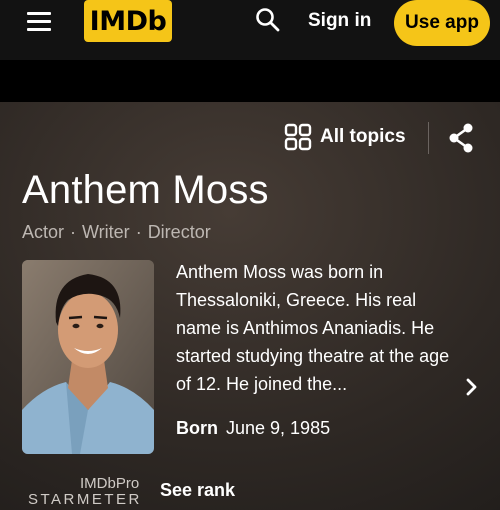 Image resolution: width=500 pixels, height=510 pixels. What do you see at coordinates (85, 499) in the screenshot?
I see `starmeter-label: STARMETER` at bounding box center [85, 499].